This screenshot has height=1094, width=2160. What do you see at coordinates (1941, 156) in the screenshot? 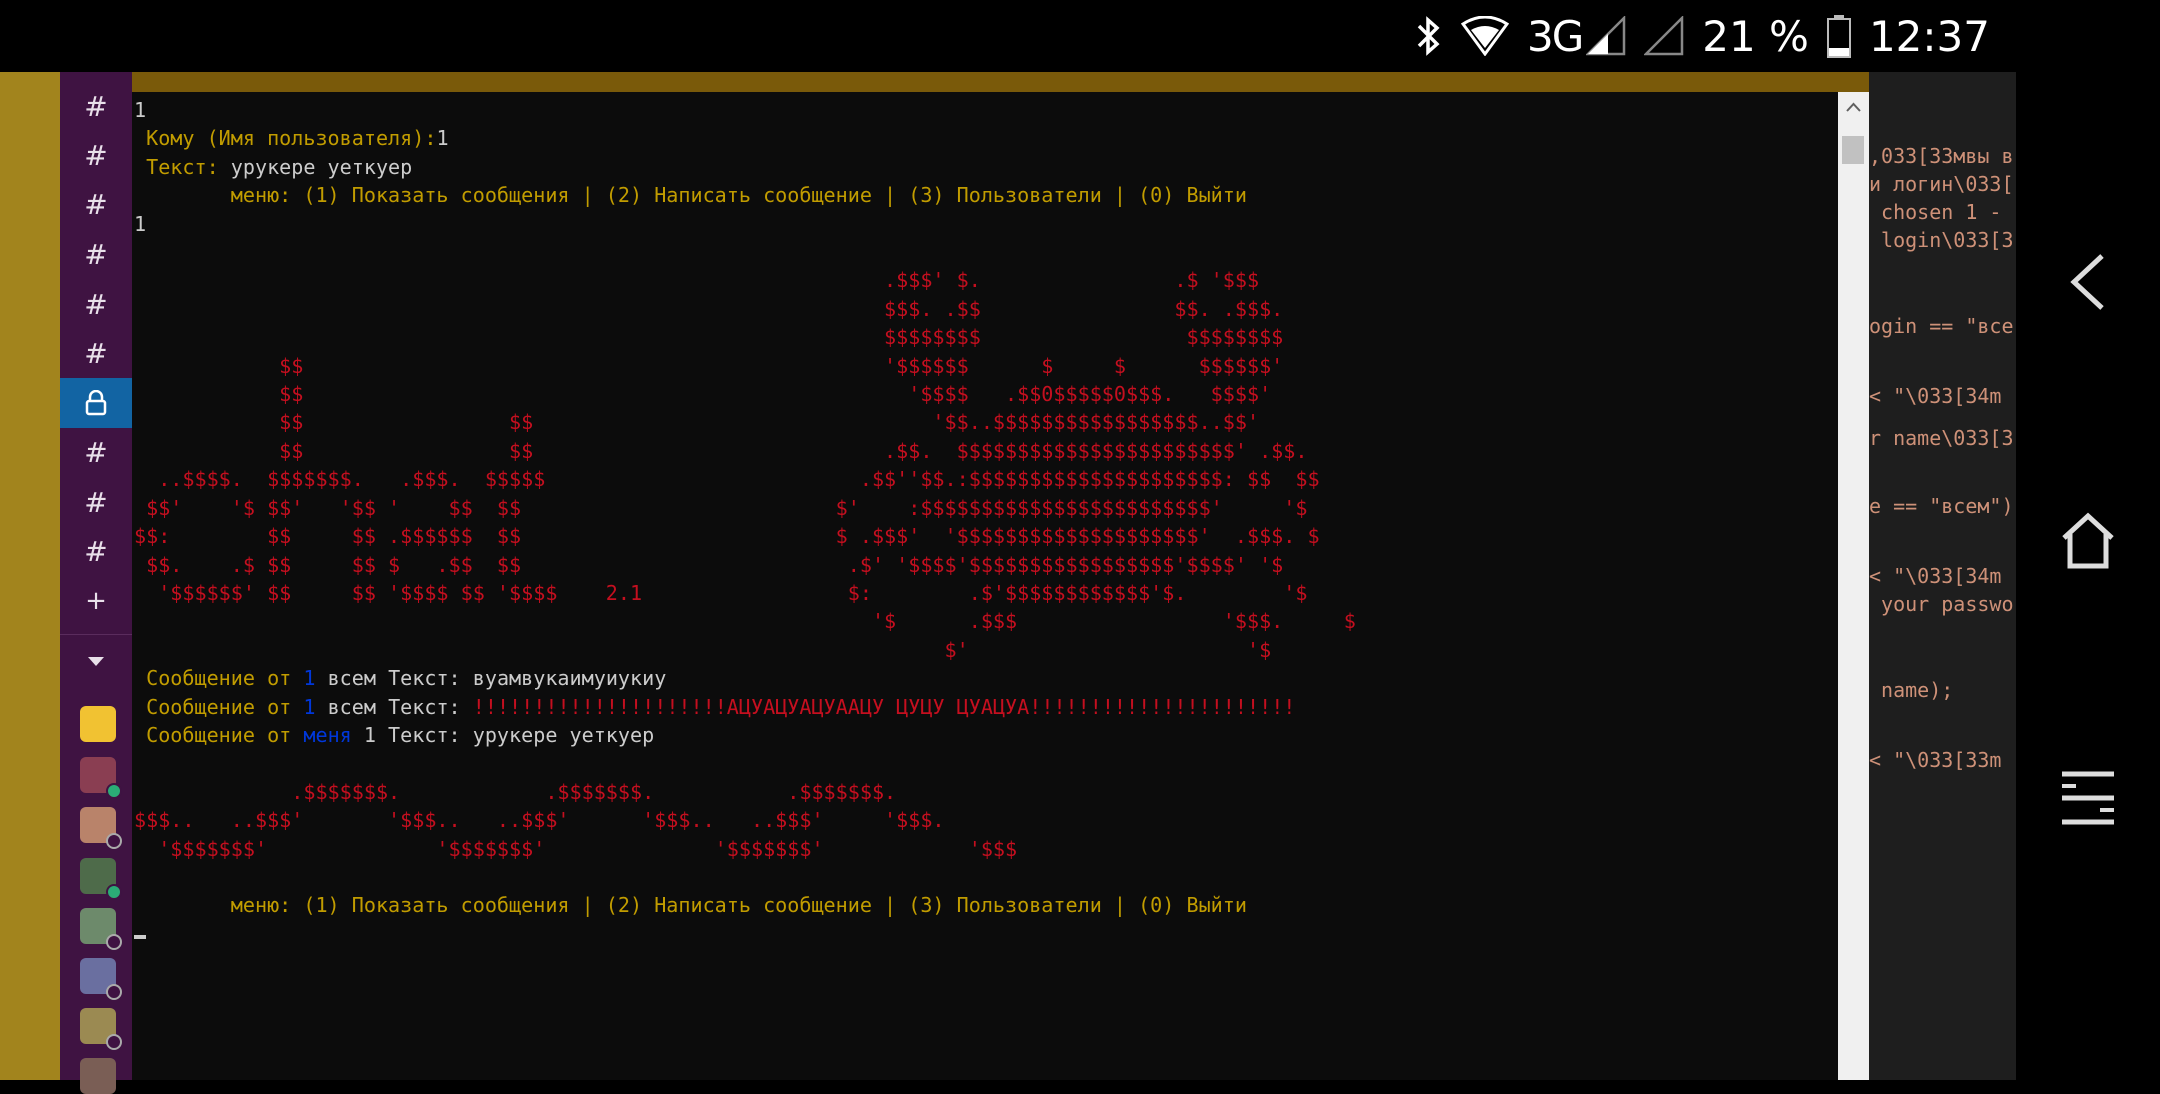
I see `code-line: ,033[33мвы в` at bounding box center [1941, 156].